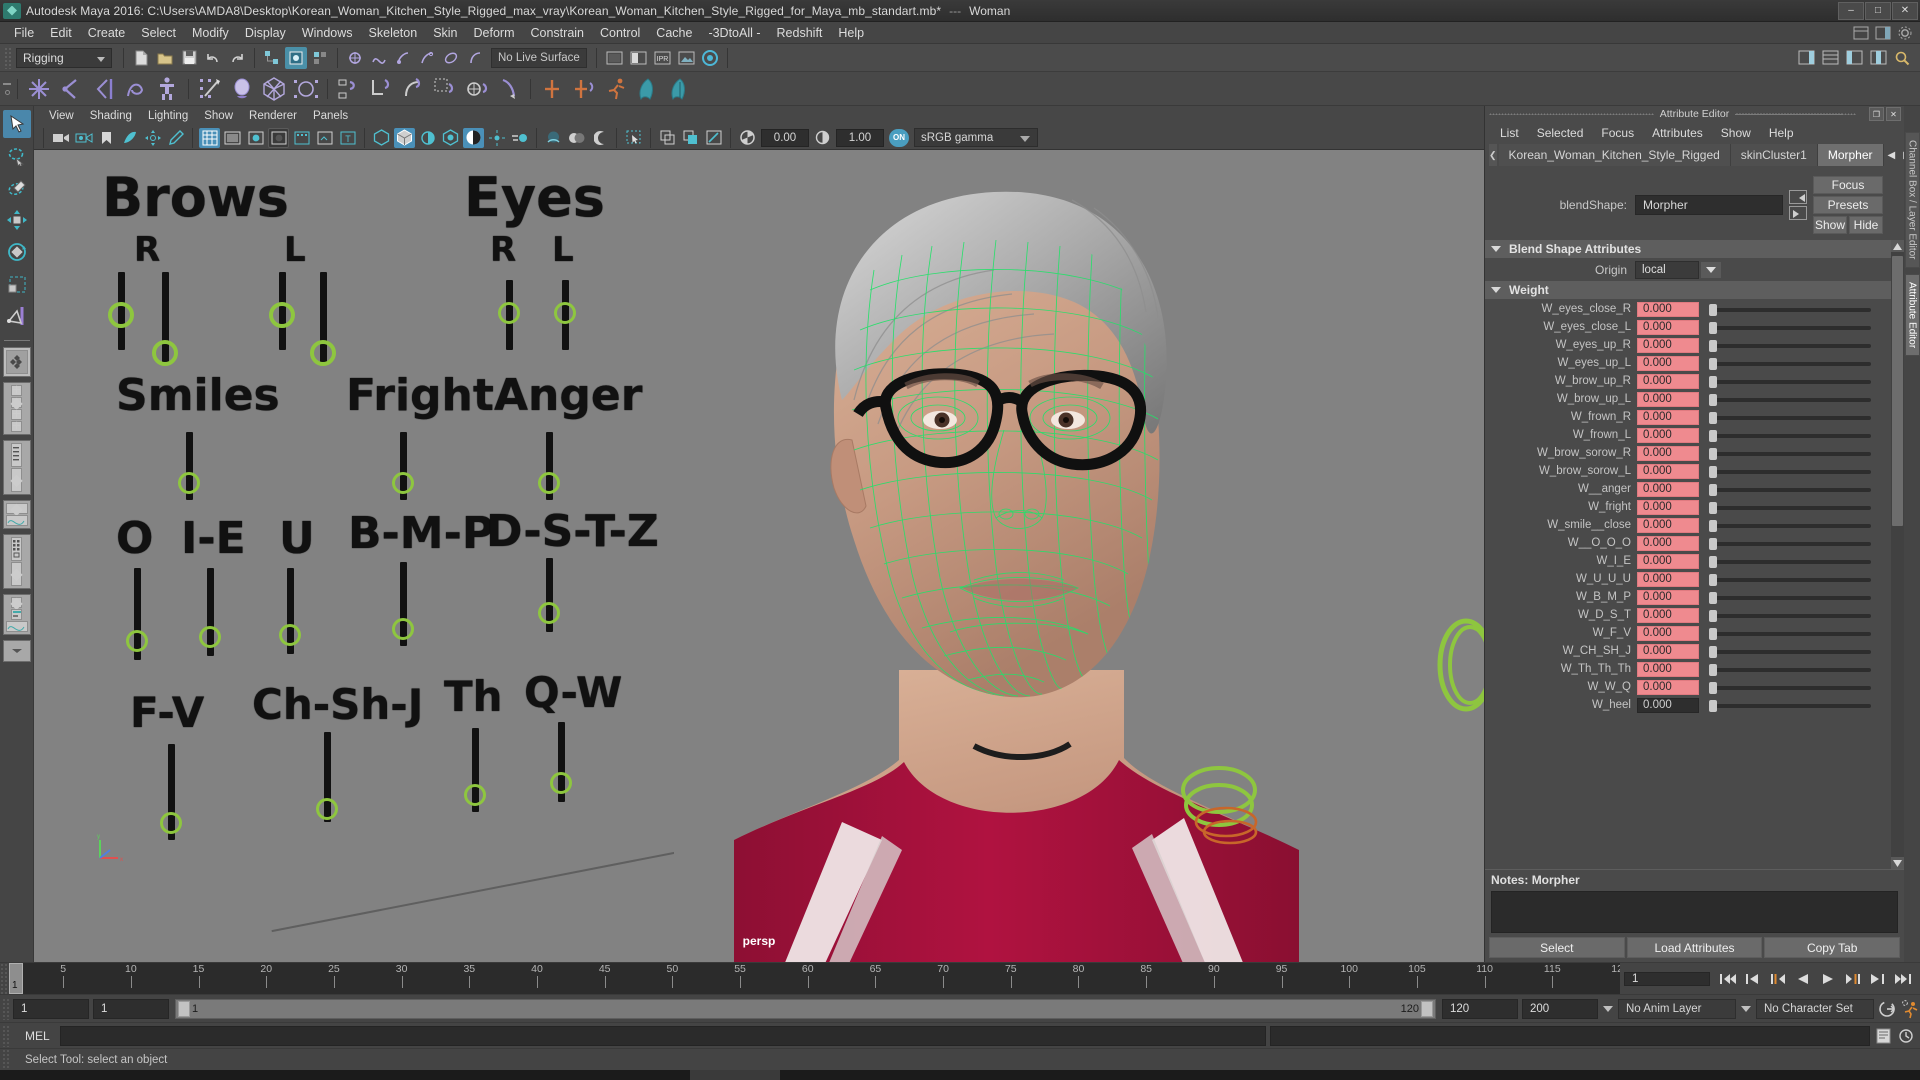 Image resolution: width=1920 pixels, height=1080 pixels. What do you see at coordinates (496, 138) in the screenshot?
I see `screen-space-ao-icon` at bounding box center [496, 138].